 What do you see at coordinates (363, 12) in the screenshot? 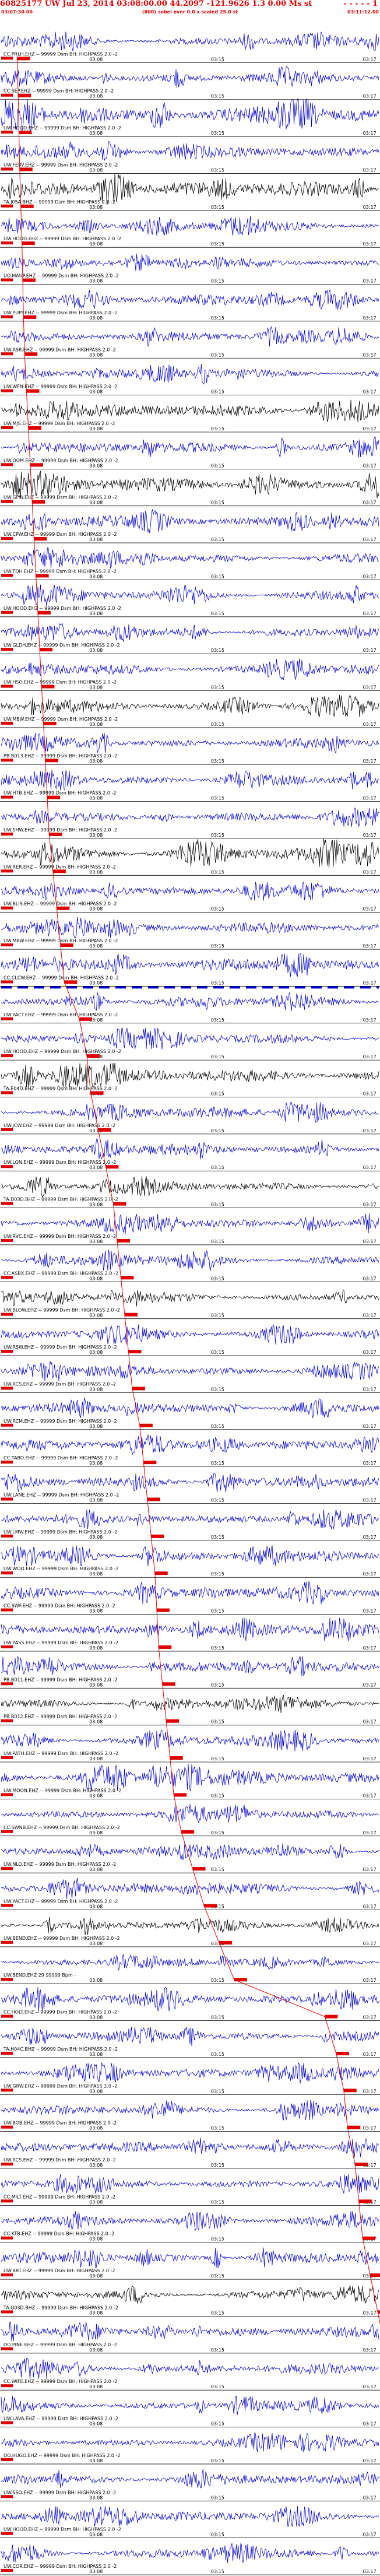
I see `end-time: 03:11:12.00` at bounding box center [363, 12].